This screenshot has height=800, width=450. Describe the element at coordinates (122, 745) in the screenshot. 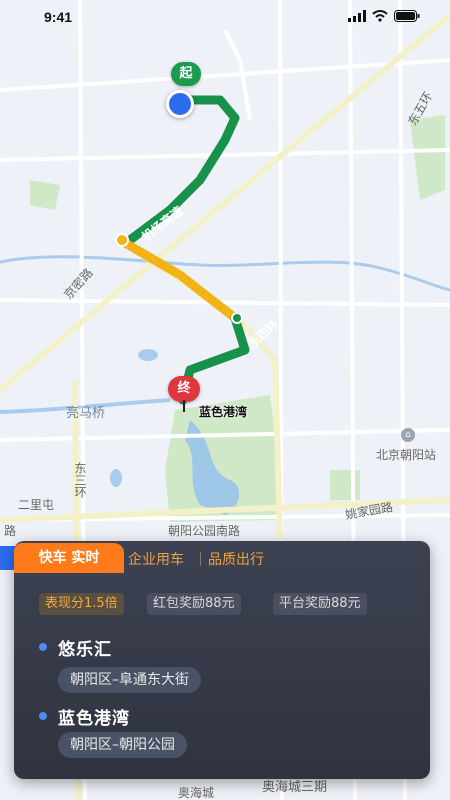

I see `destination-address: 朝阳区–朝阳公园` at that location.